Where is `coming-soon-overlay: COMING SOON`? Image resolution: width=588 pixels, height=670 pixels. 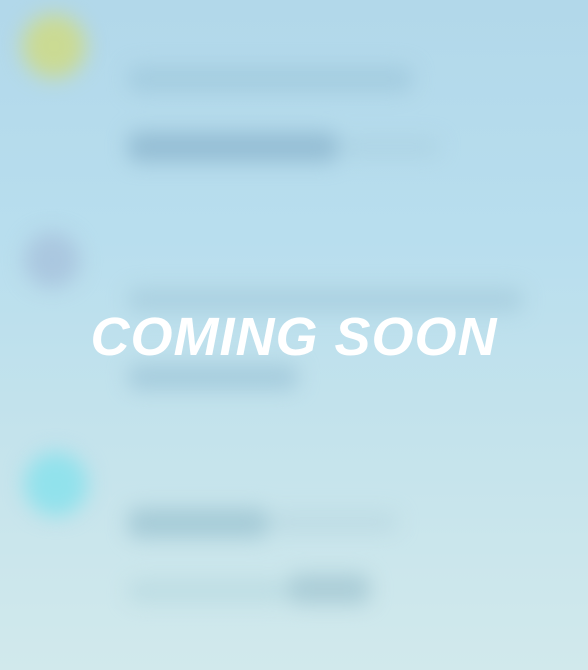
coming-soon-overlay: COMING SOON is located at coordinates (294, 337).